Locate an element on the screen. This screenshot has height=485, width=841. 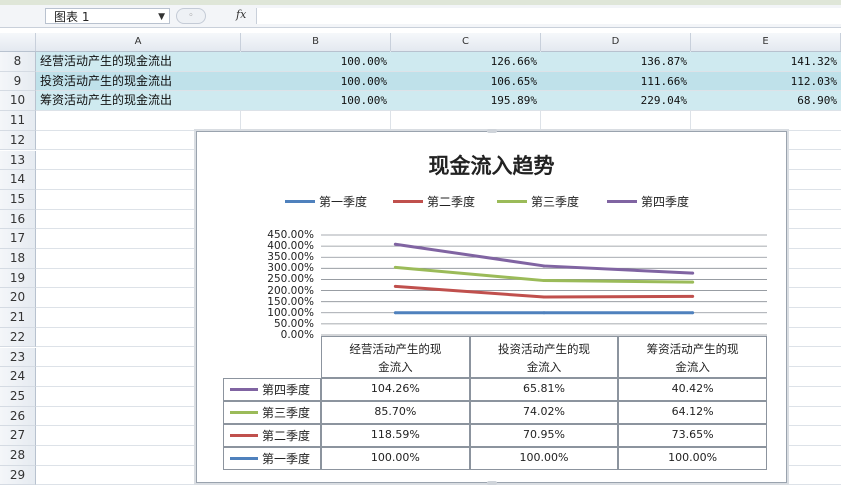
insert-function-icon: fx is located at coordinates (241, 14).